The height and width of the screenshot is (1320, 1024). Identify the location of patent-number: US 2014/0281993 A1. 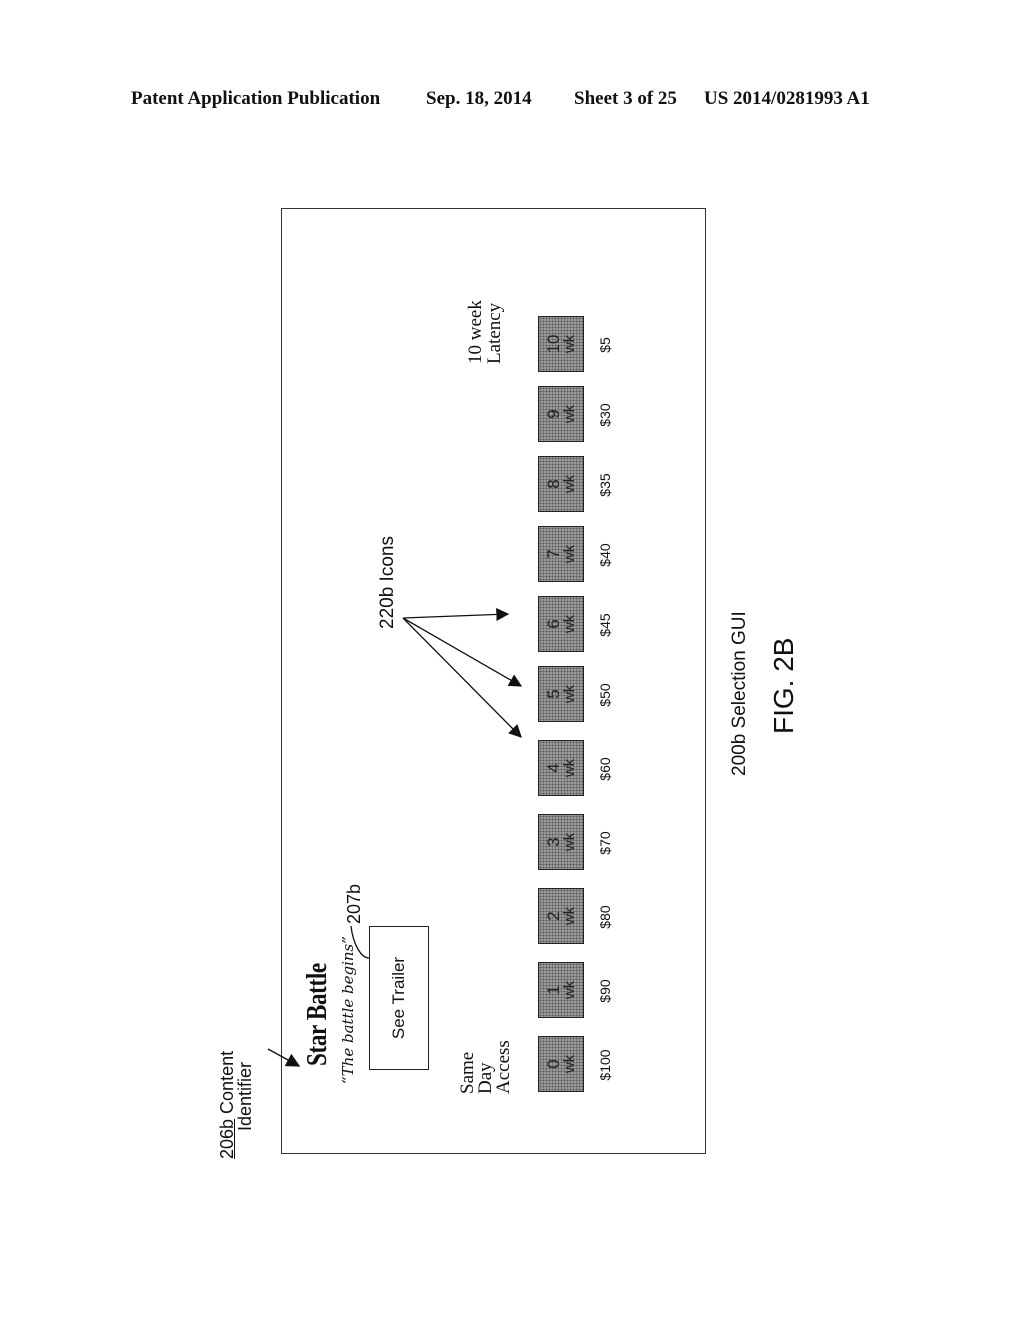
(787, 98).